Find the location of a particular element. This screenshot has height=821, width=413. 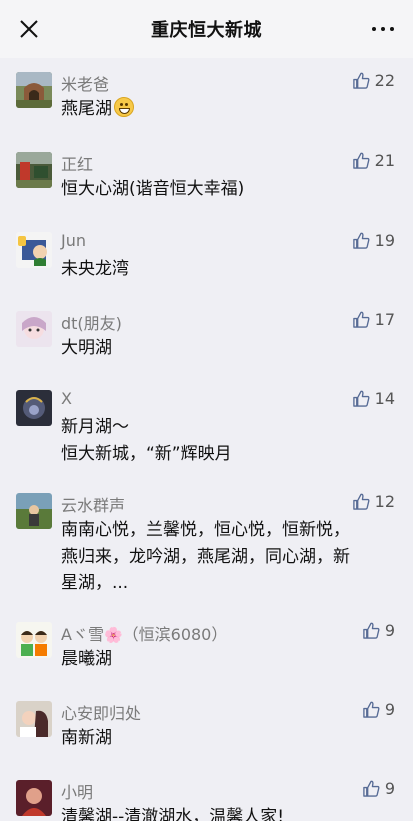

flower-icon: 🌸 is located at coordinates (113, 635).